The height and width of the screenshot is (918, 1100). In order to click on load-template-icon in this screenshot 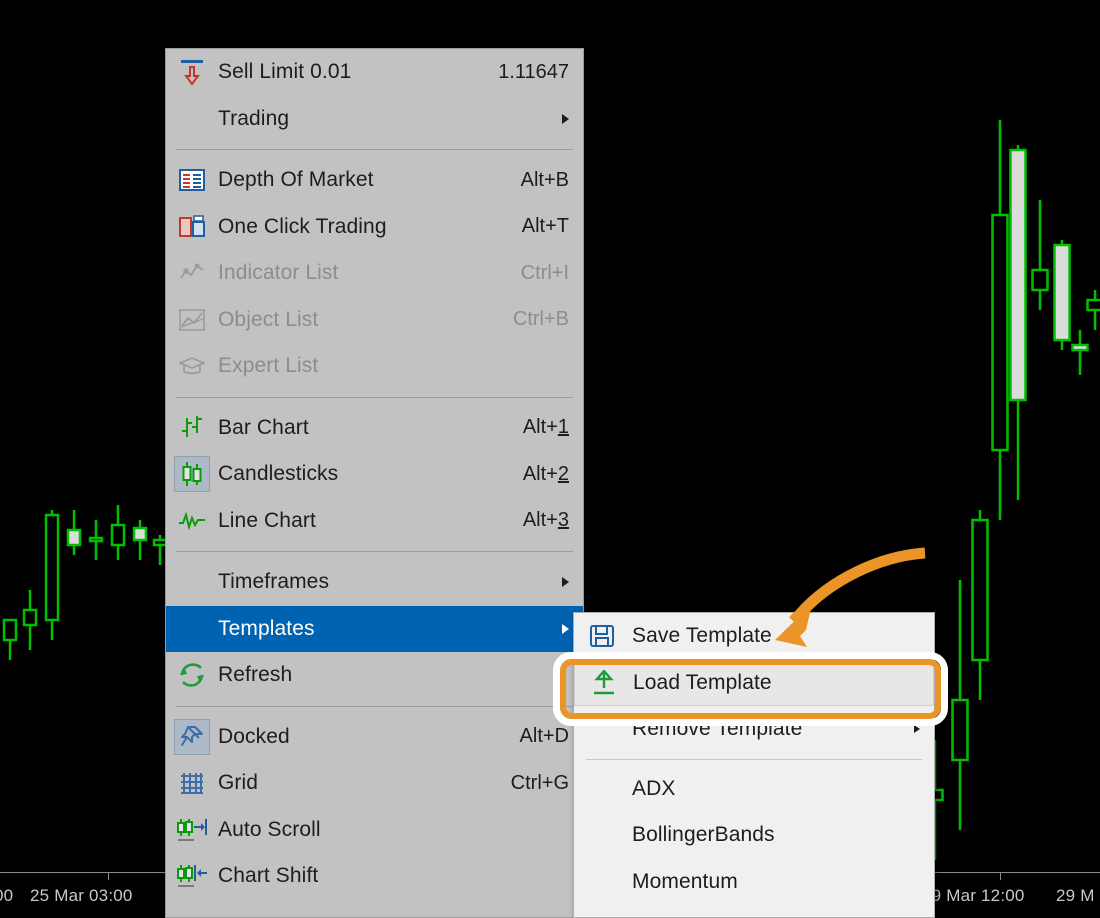, I will do `click(604, 683)`.